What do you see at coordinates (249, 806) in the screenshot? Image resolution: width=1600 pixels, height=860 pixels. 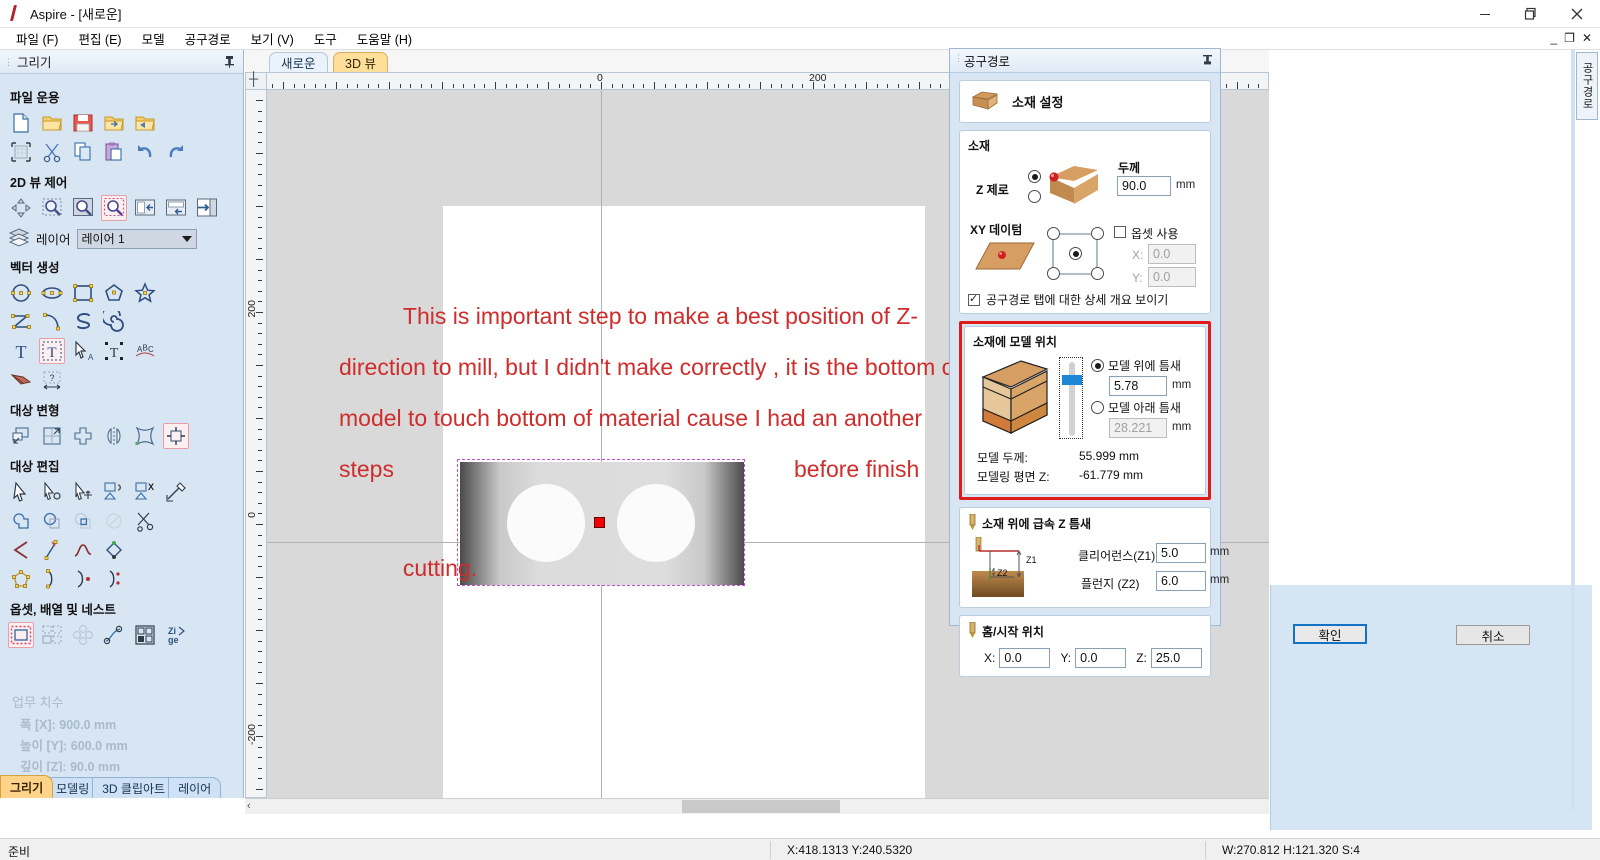 I see `scroll-left-icon: ‹` at bounding box center [249, 806].